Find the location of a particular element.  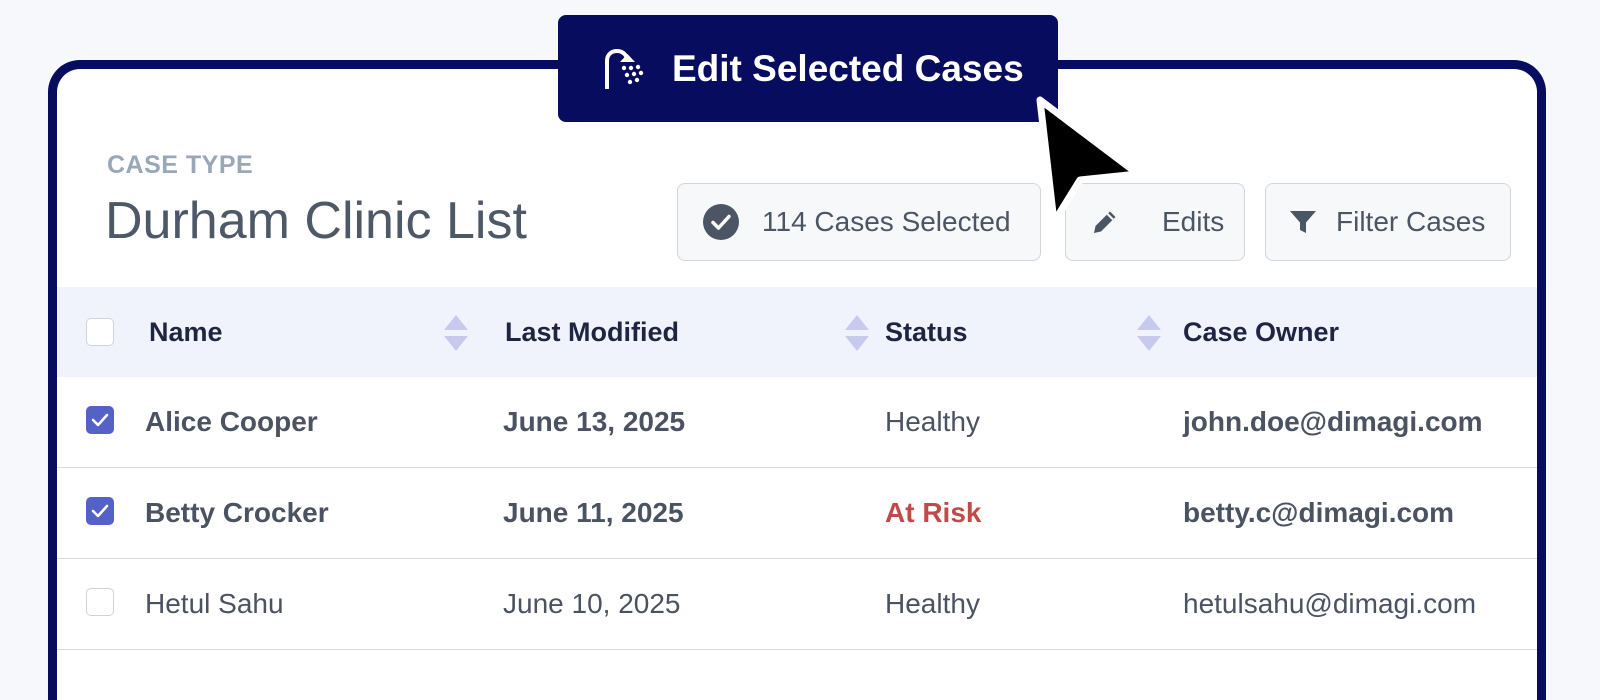

cases-selected-button: 114 Cases Selected is located at coordinates (859, 222).